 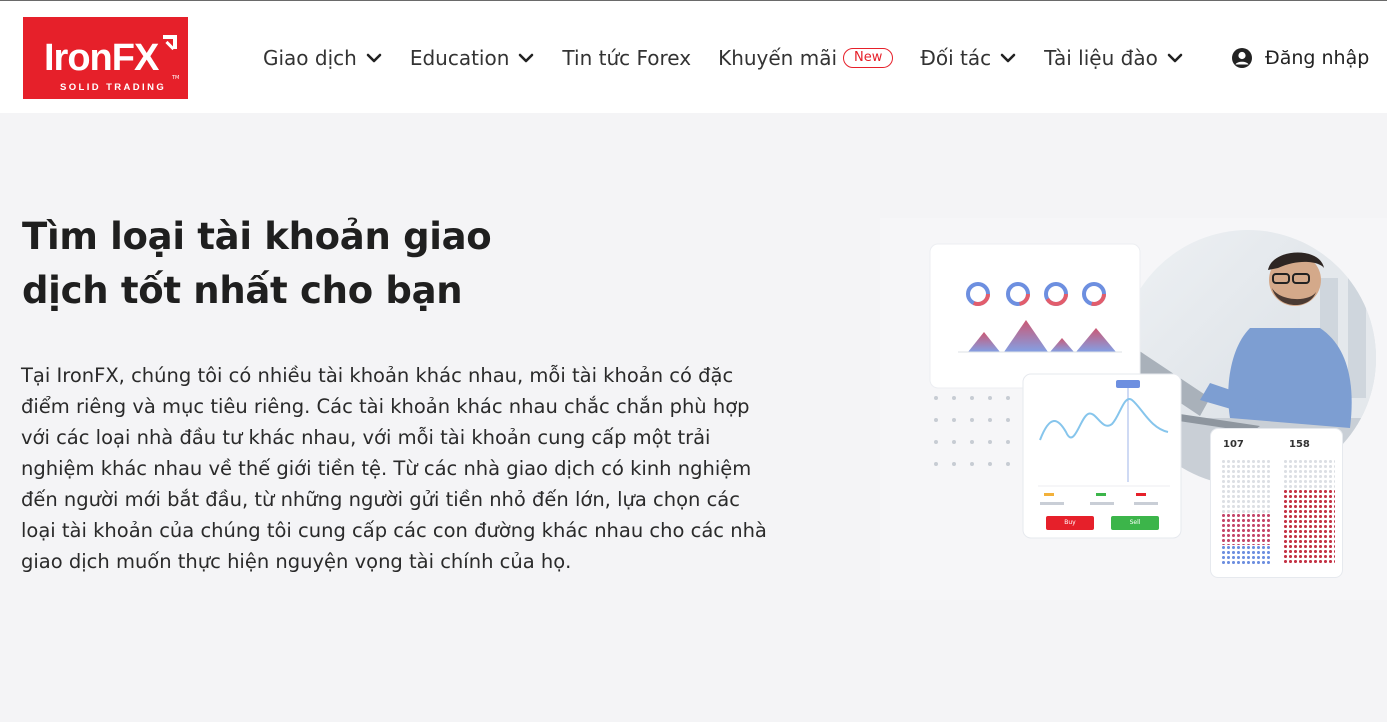 I want to click on nav-item-label: Giao dịch, so click(x=310, y=58).